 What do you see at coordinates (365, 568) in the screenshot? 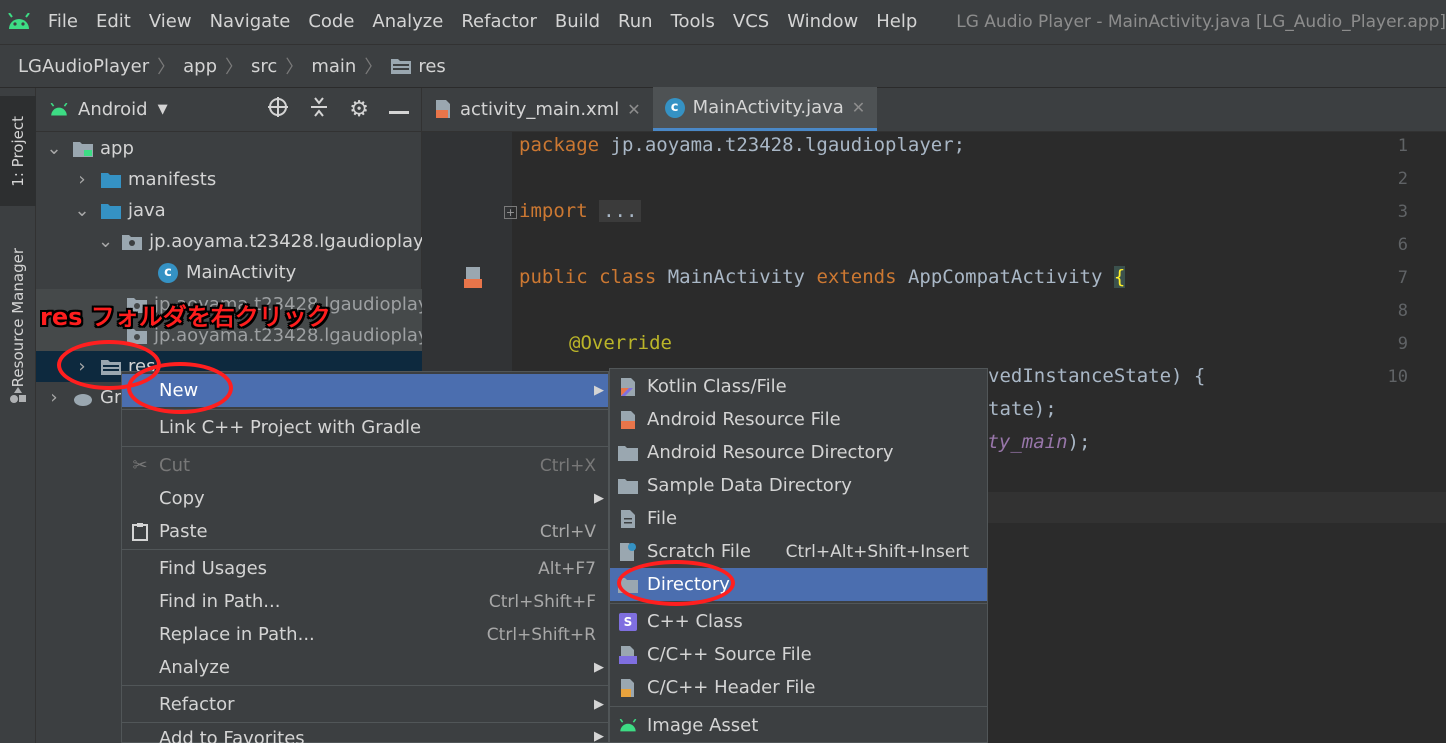
I see `menu-item-find-usages: Find Usages Alt+F7` at bounding box center [365, 568].